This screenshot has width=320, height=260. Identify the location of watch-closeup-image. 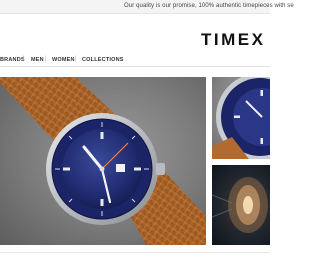
(241, 118).